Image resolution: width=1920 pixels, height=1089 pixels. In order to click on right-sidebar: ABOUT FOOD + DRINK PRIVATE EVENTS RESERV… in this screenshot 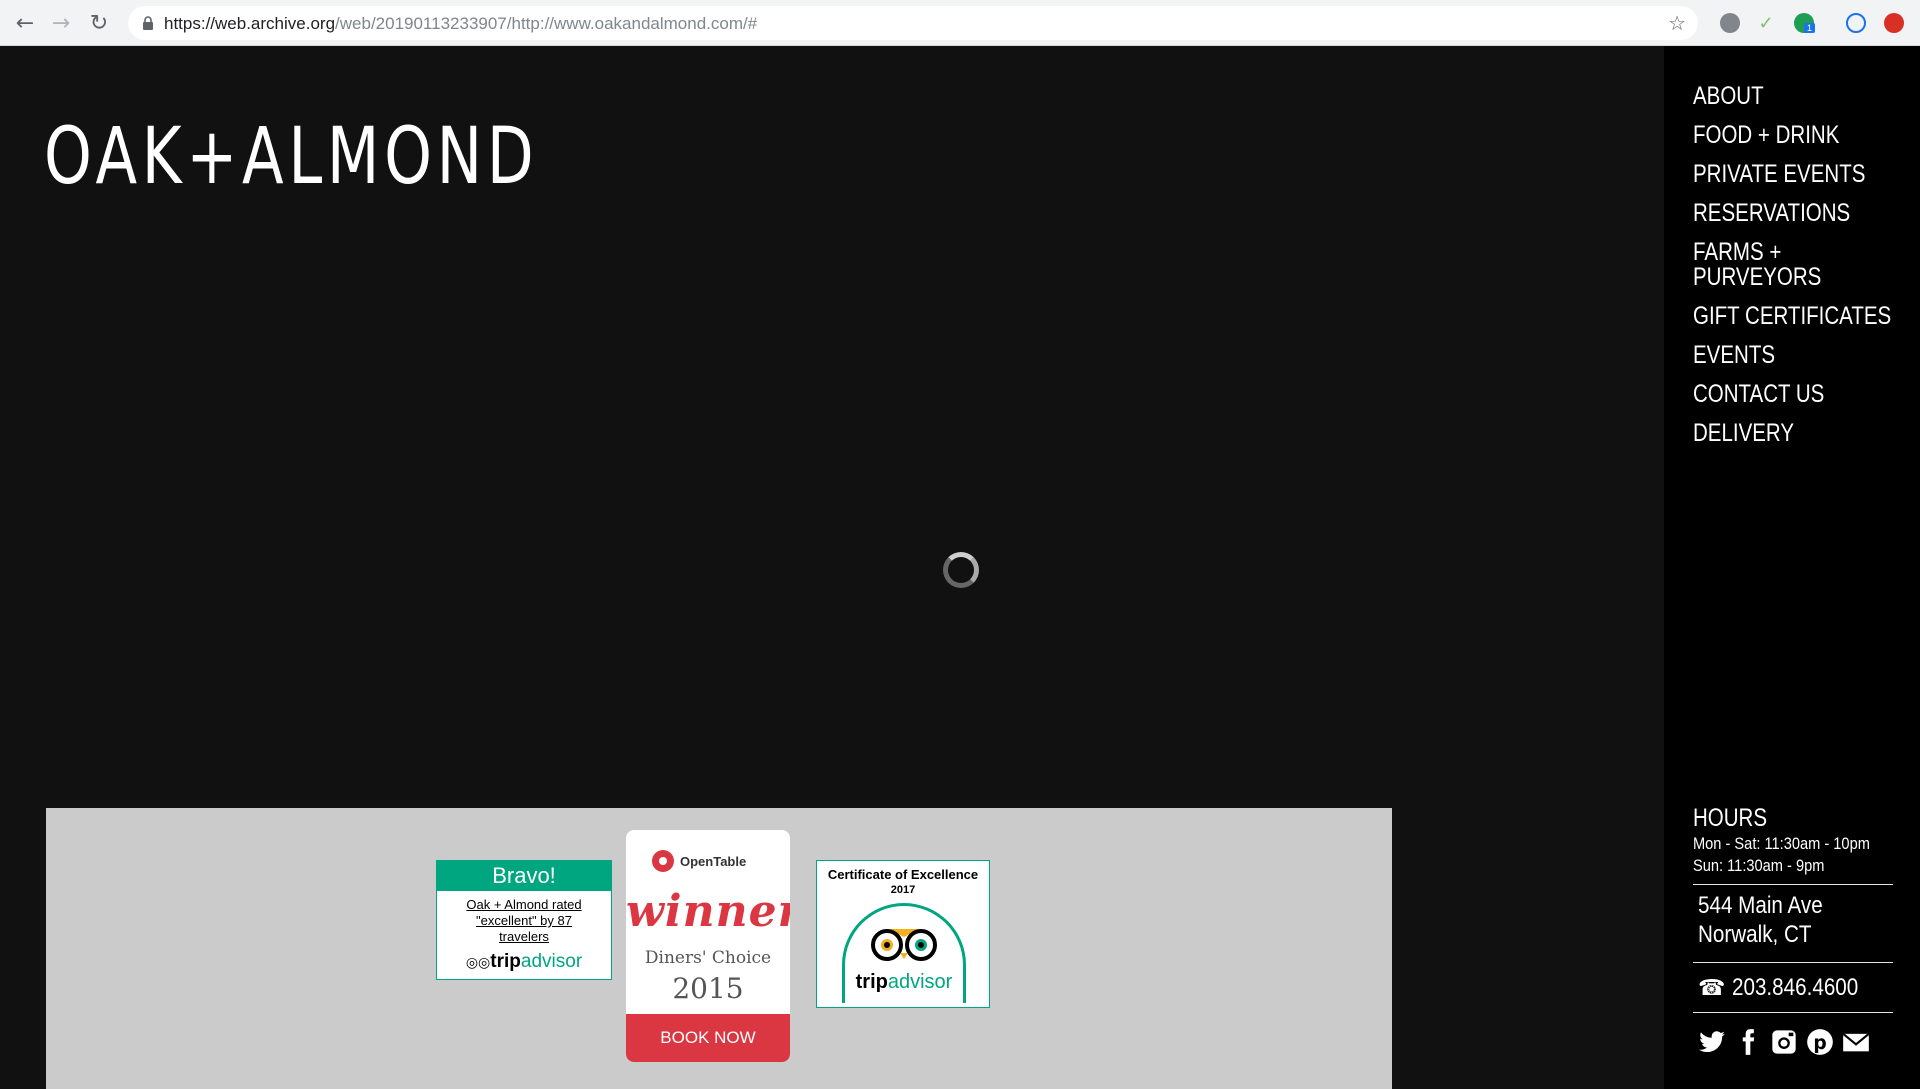, I will do `click(1792, 567)`.